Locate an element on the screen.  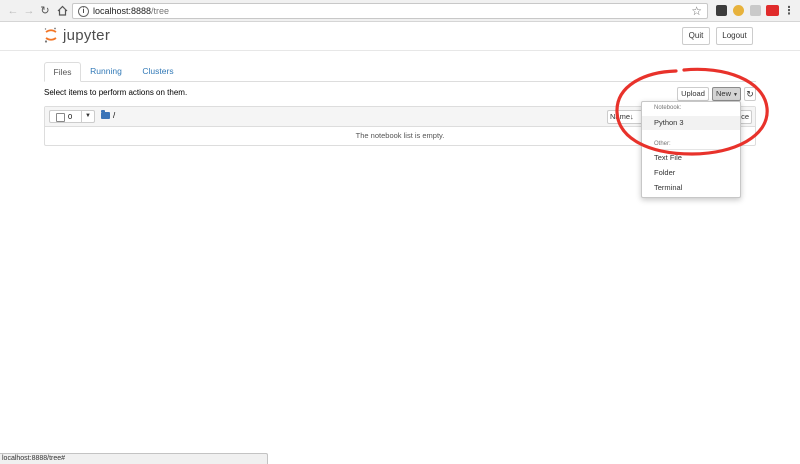
cookie-extension-icon is located at coordinates (738, 10).